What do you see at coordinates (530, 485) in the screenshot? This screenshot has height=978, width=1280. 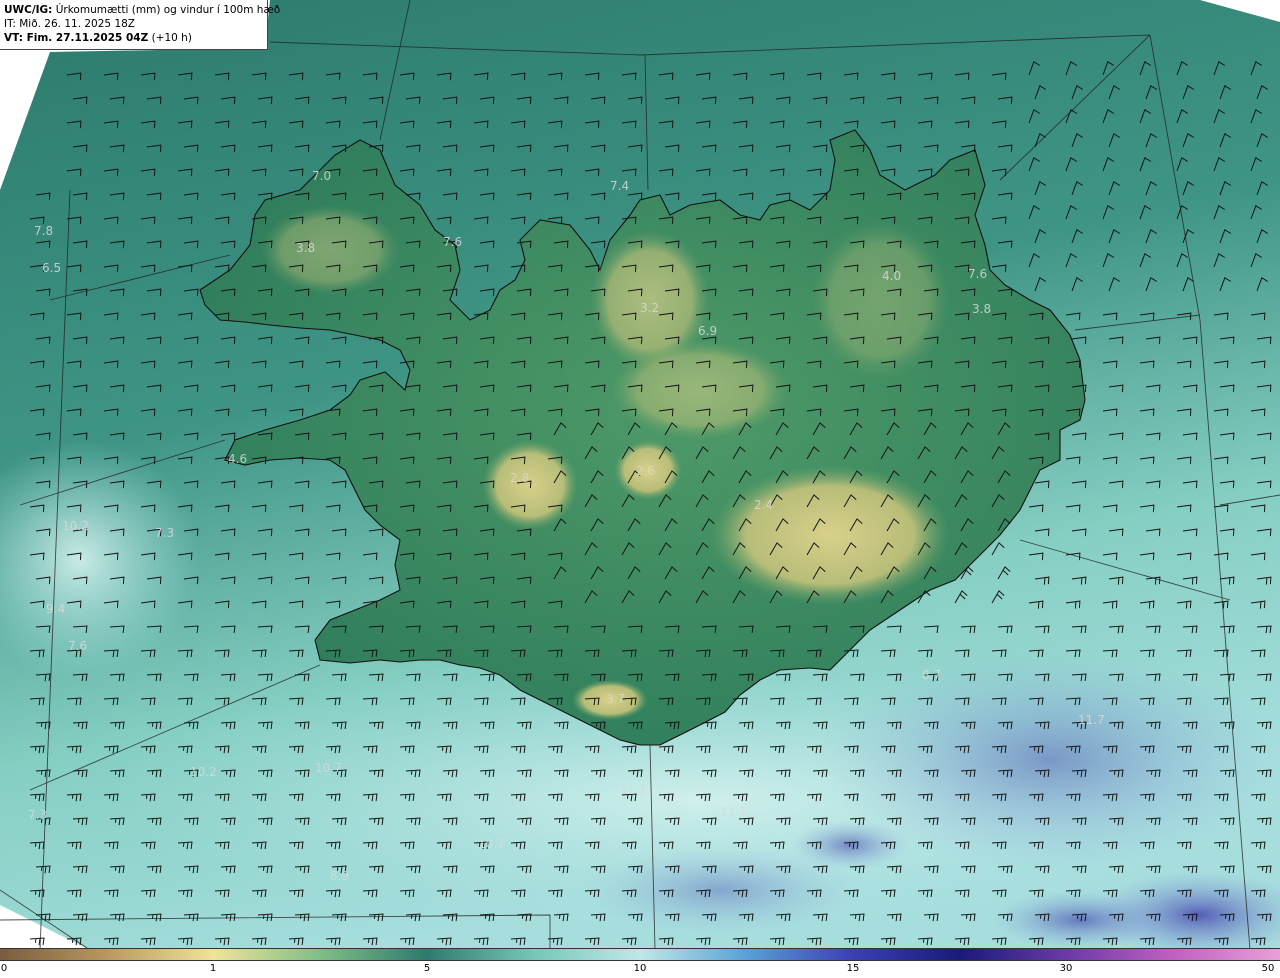 I see `glacier-langjokull` at bounding box center [530, 485].